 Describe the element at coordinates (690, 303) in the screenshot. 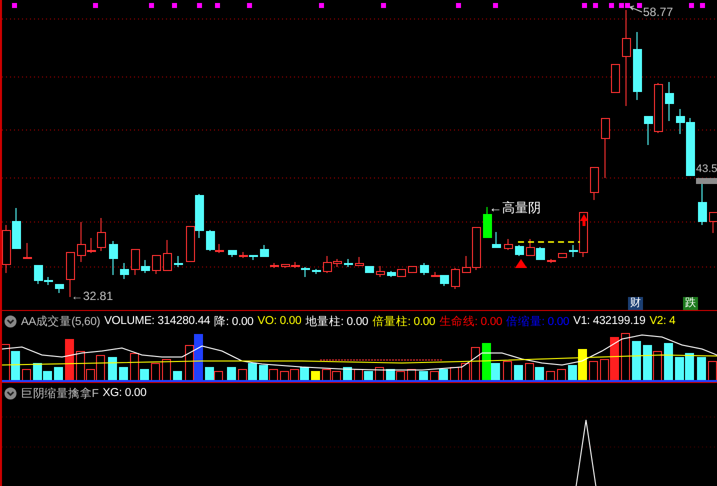

I see `signal-badge: 跌` at that location.